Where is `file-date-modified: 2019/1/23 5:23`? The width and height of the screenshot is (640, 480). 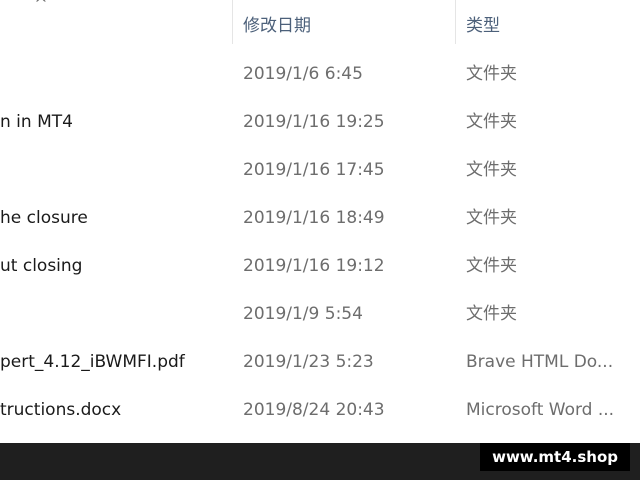
file-date-modified: 2019/1/23 5:23 is located at coordinates (308, 362).